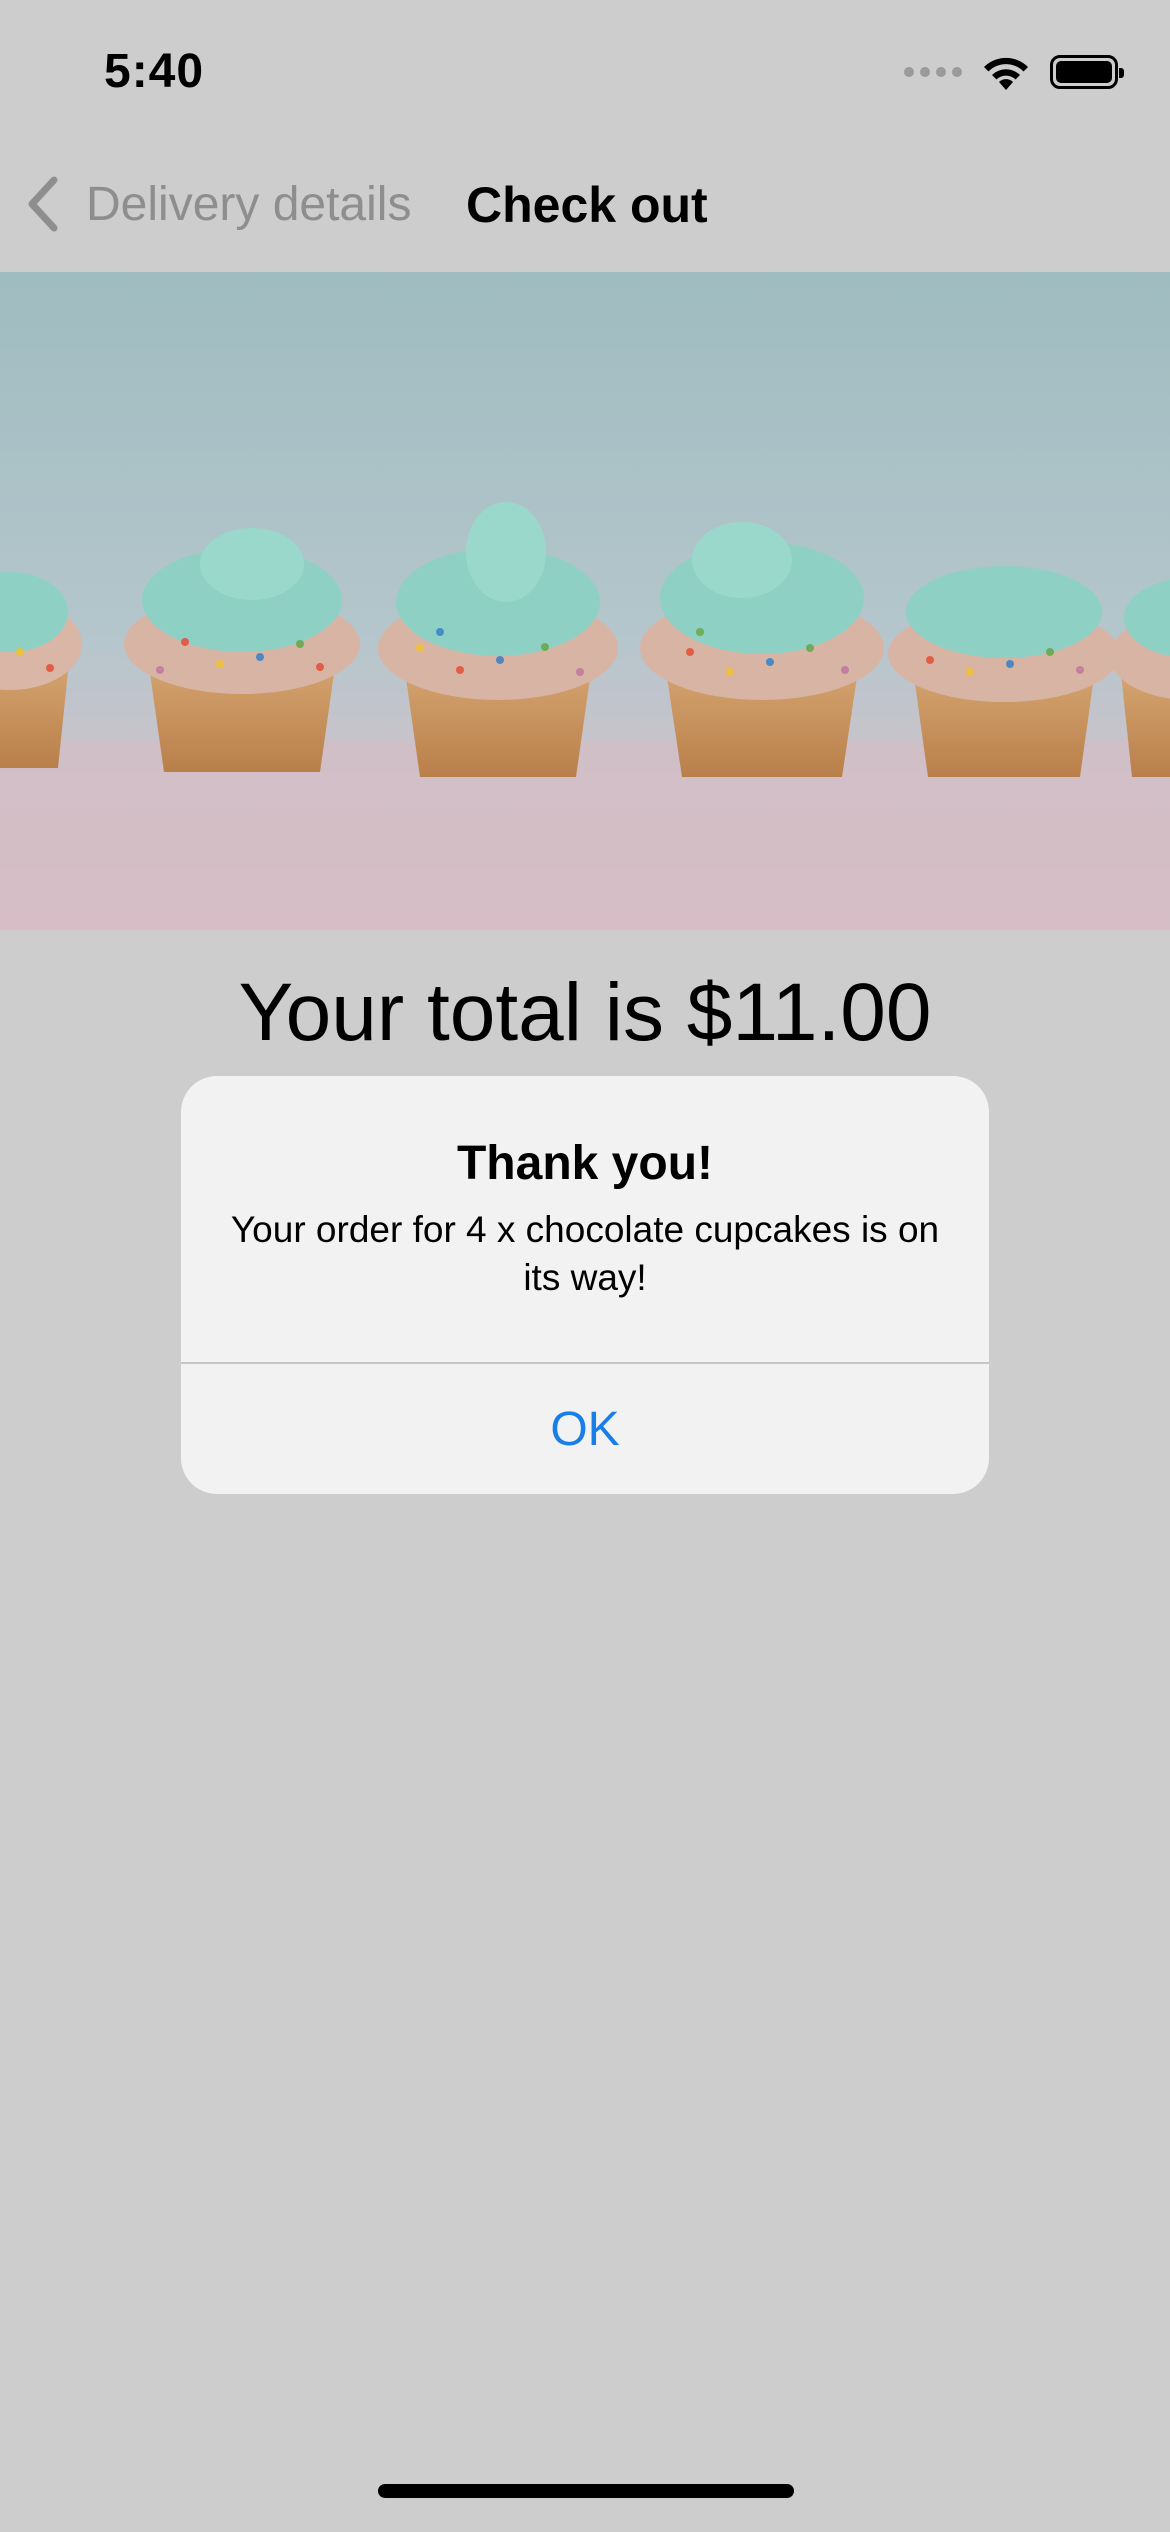 Image resolution: width=1170 pixels, height=2532 pixels. I want to click on back-button: Delivery details, so click(217, 204).